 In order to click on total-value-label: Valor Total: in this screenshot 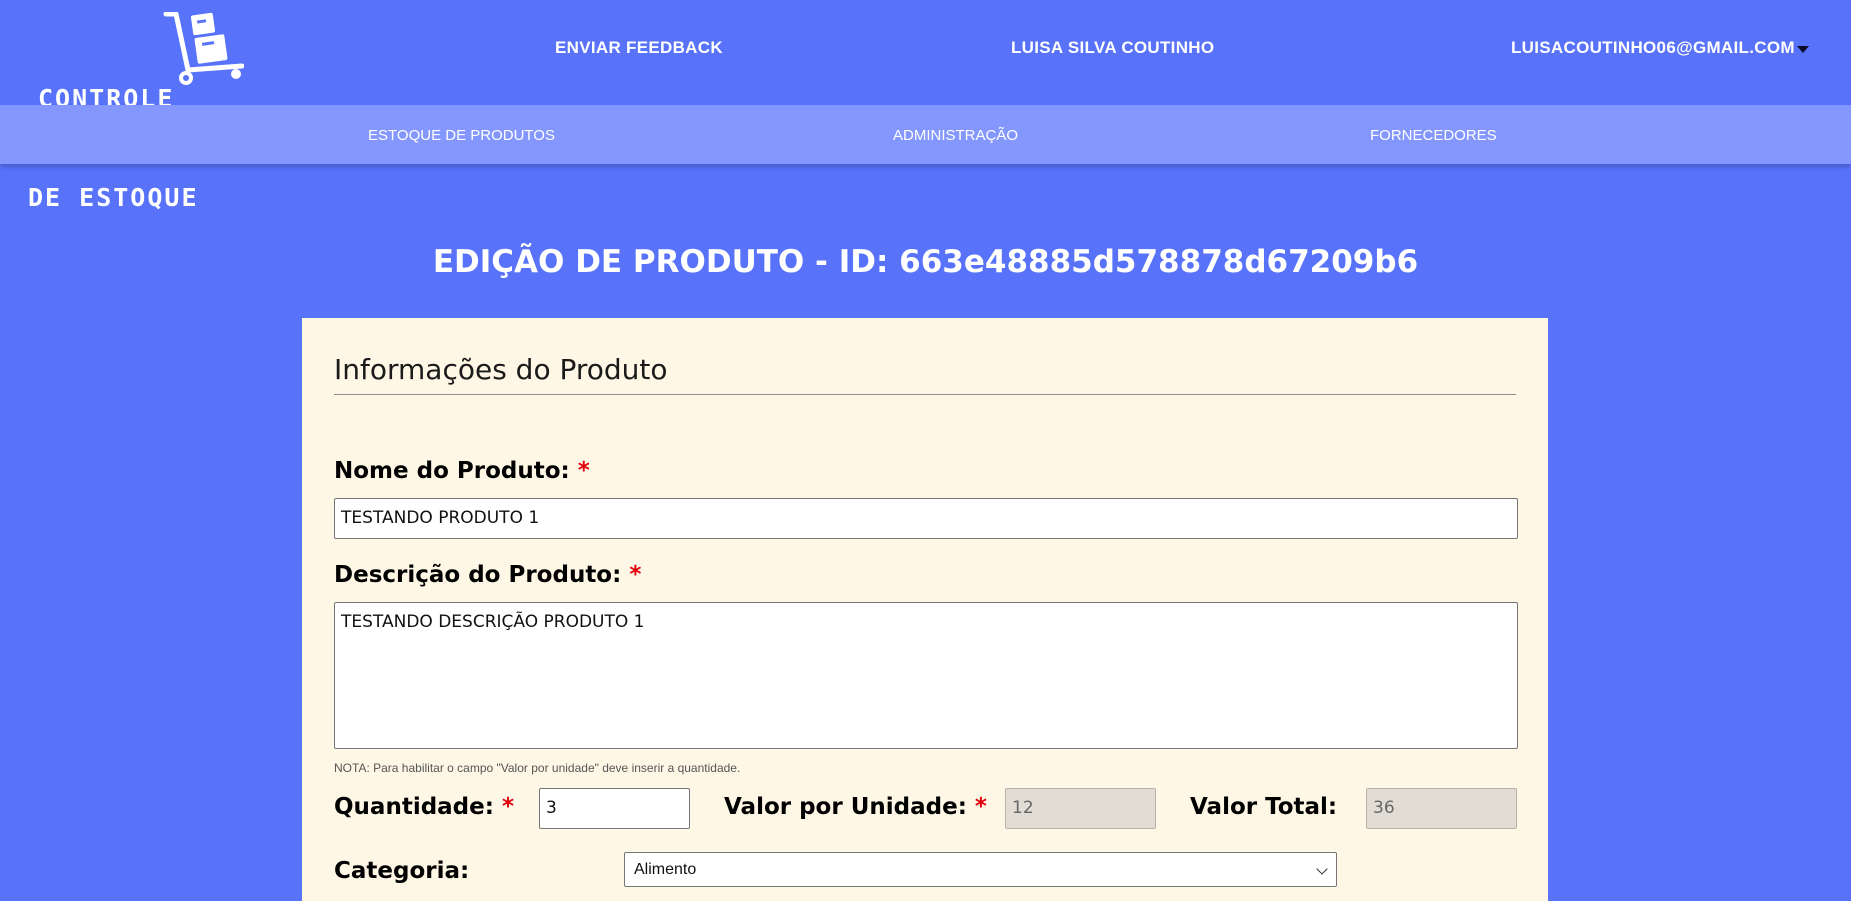, I will do `click(1264, 807)`.